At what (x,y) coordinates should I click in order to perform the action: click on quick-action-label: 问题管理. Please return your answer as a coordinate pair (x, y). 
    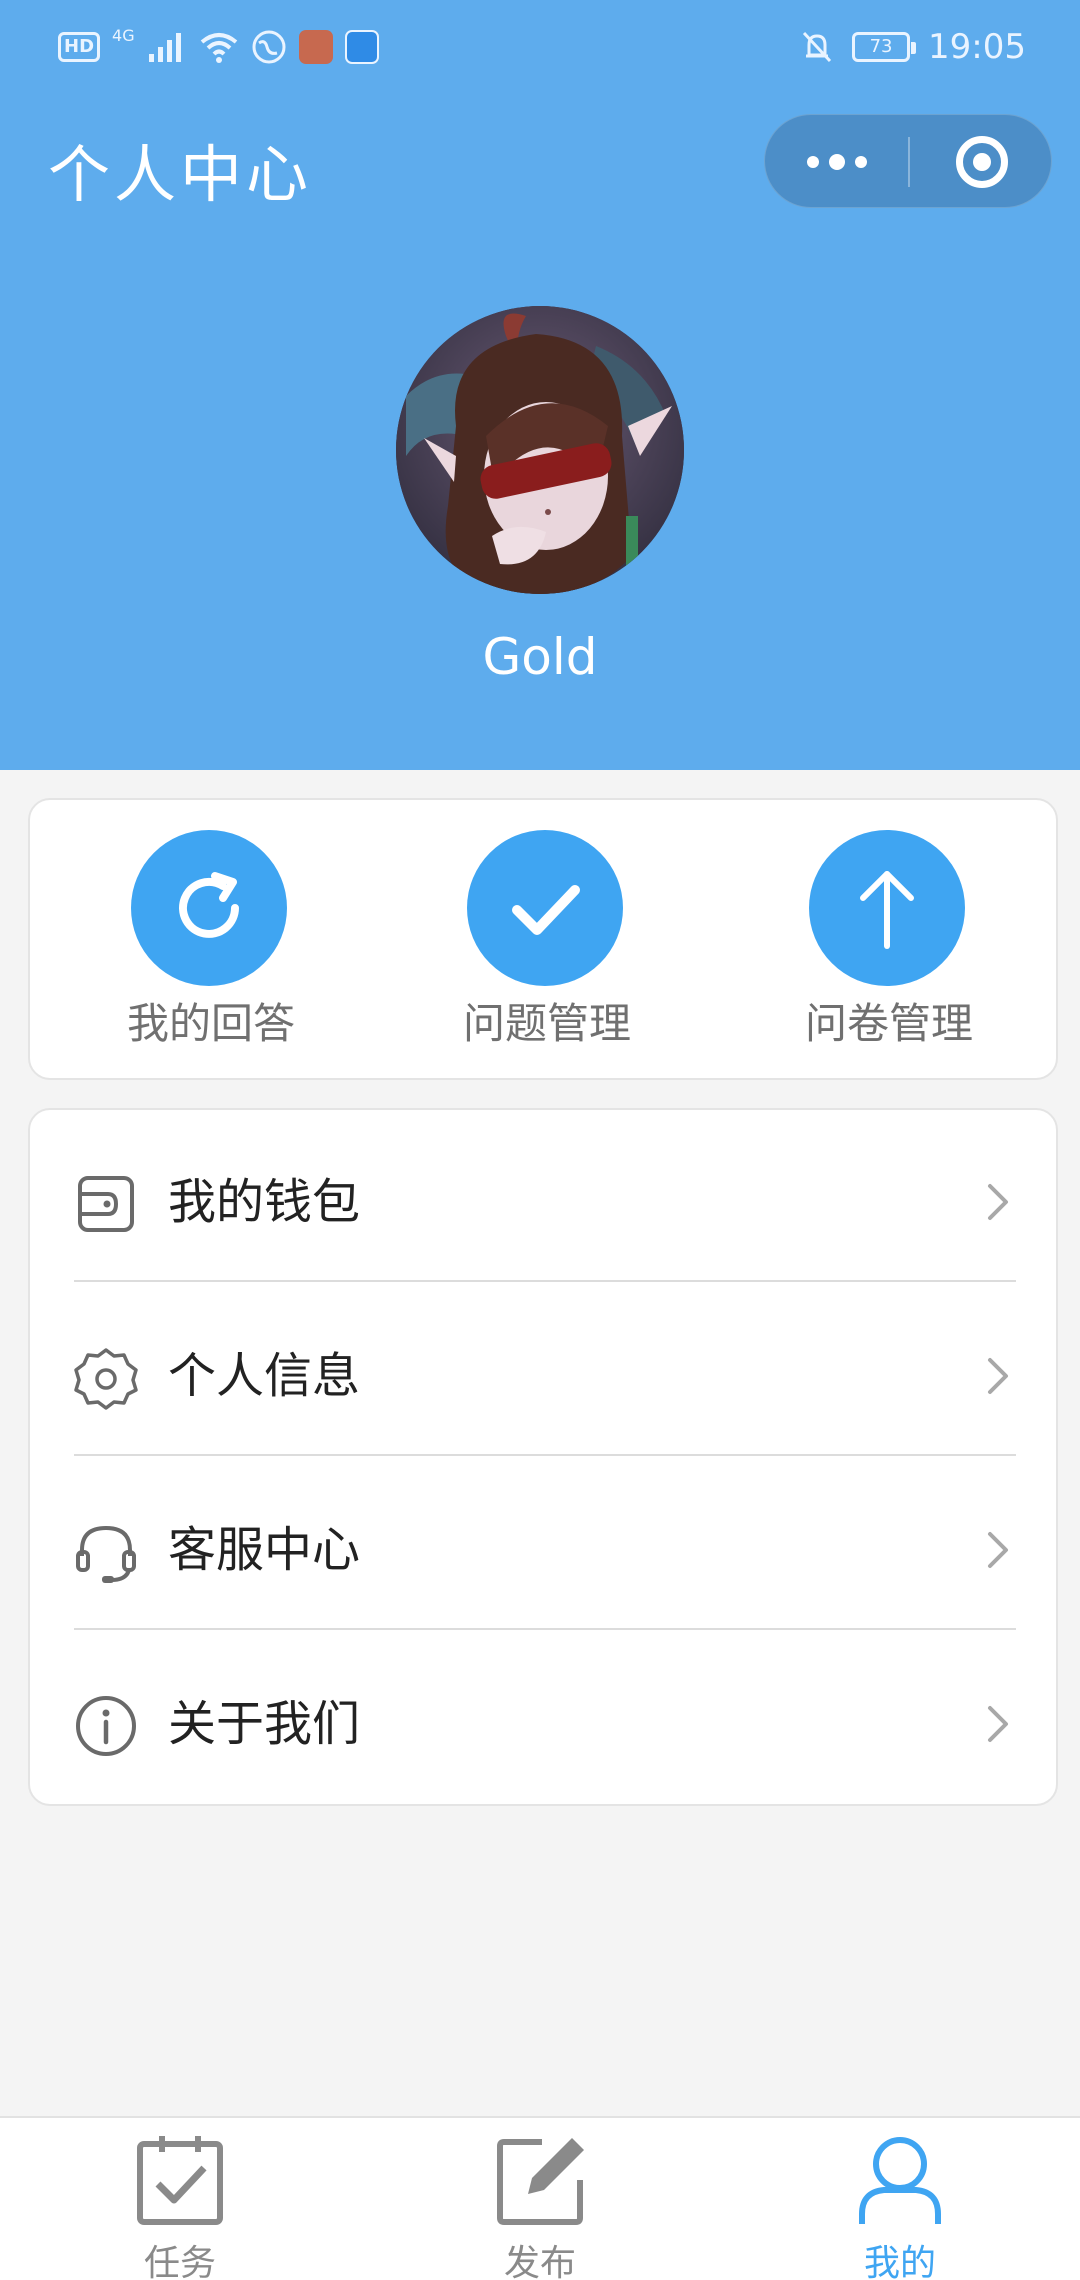
    Looking at the image, I should click on (546, 1023).